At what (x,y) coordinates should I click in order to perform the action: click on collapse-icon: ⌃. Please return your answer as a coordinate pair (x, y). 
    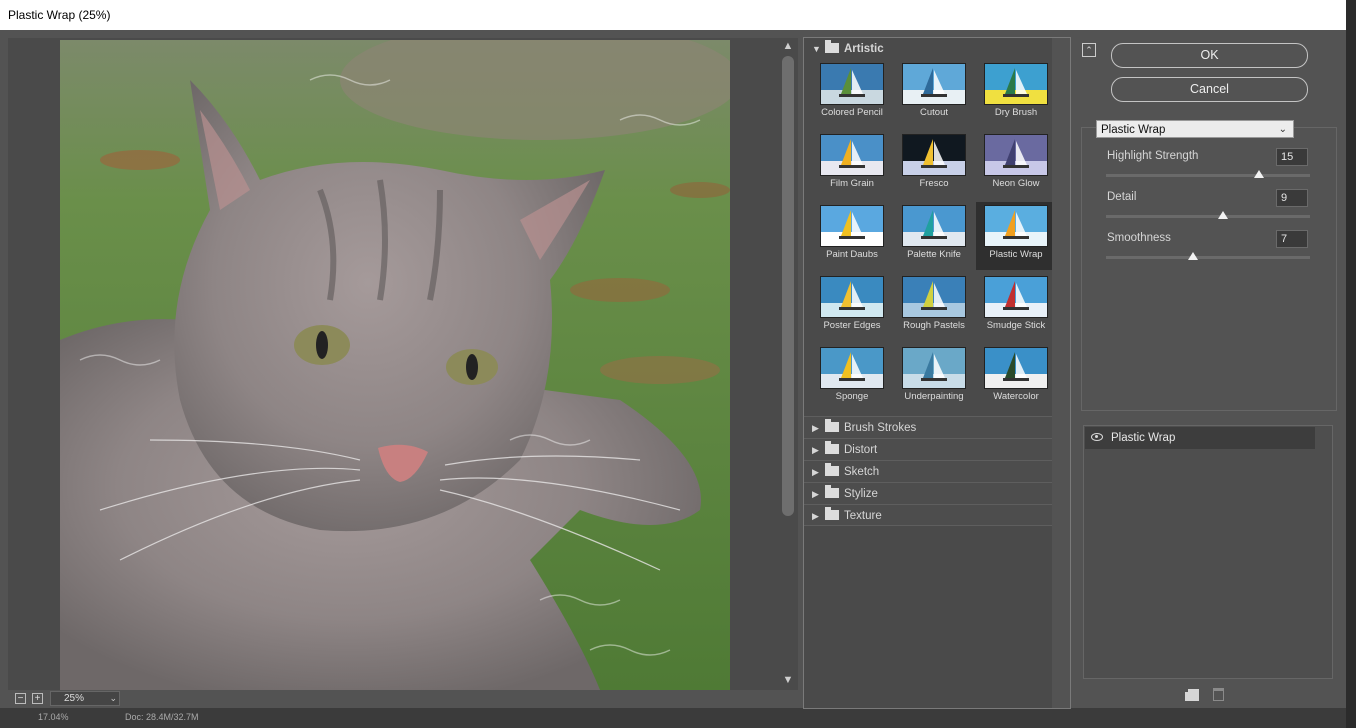
    Looking at the image, I should click on (1089, 50).